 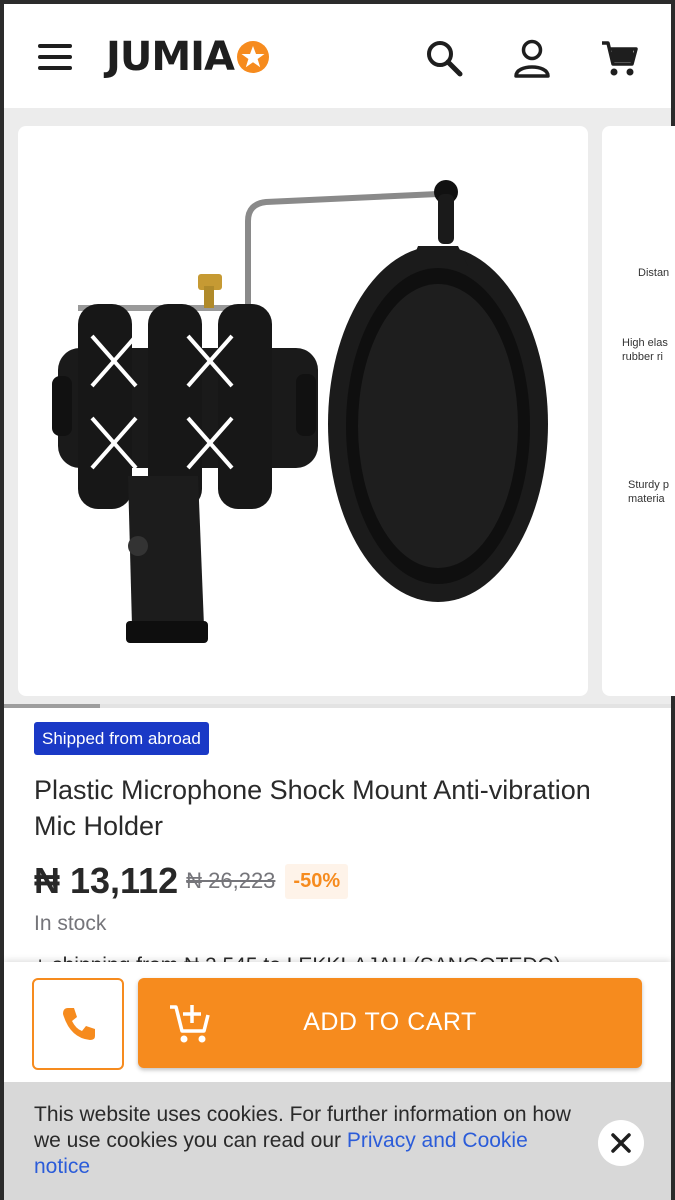 What do you see at coordinates (56, 57) in the screenshot?
I see `menu-icon` at bounding box center [56, 57].